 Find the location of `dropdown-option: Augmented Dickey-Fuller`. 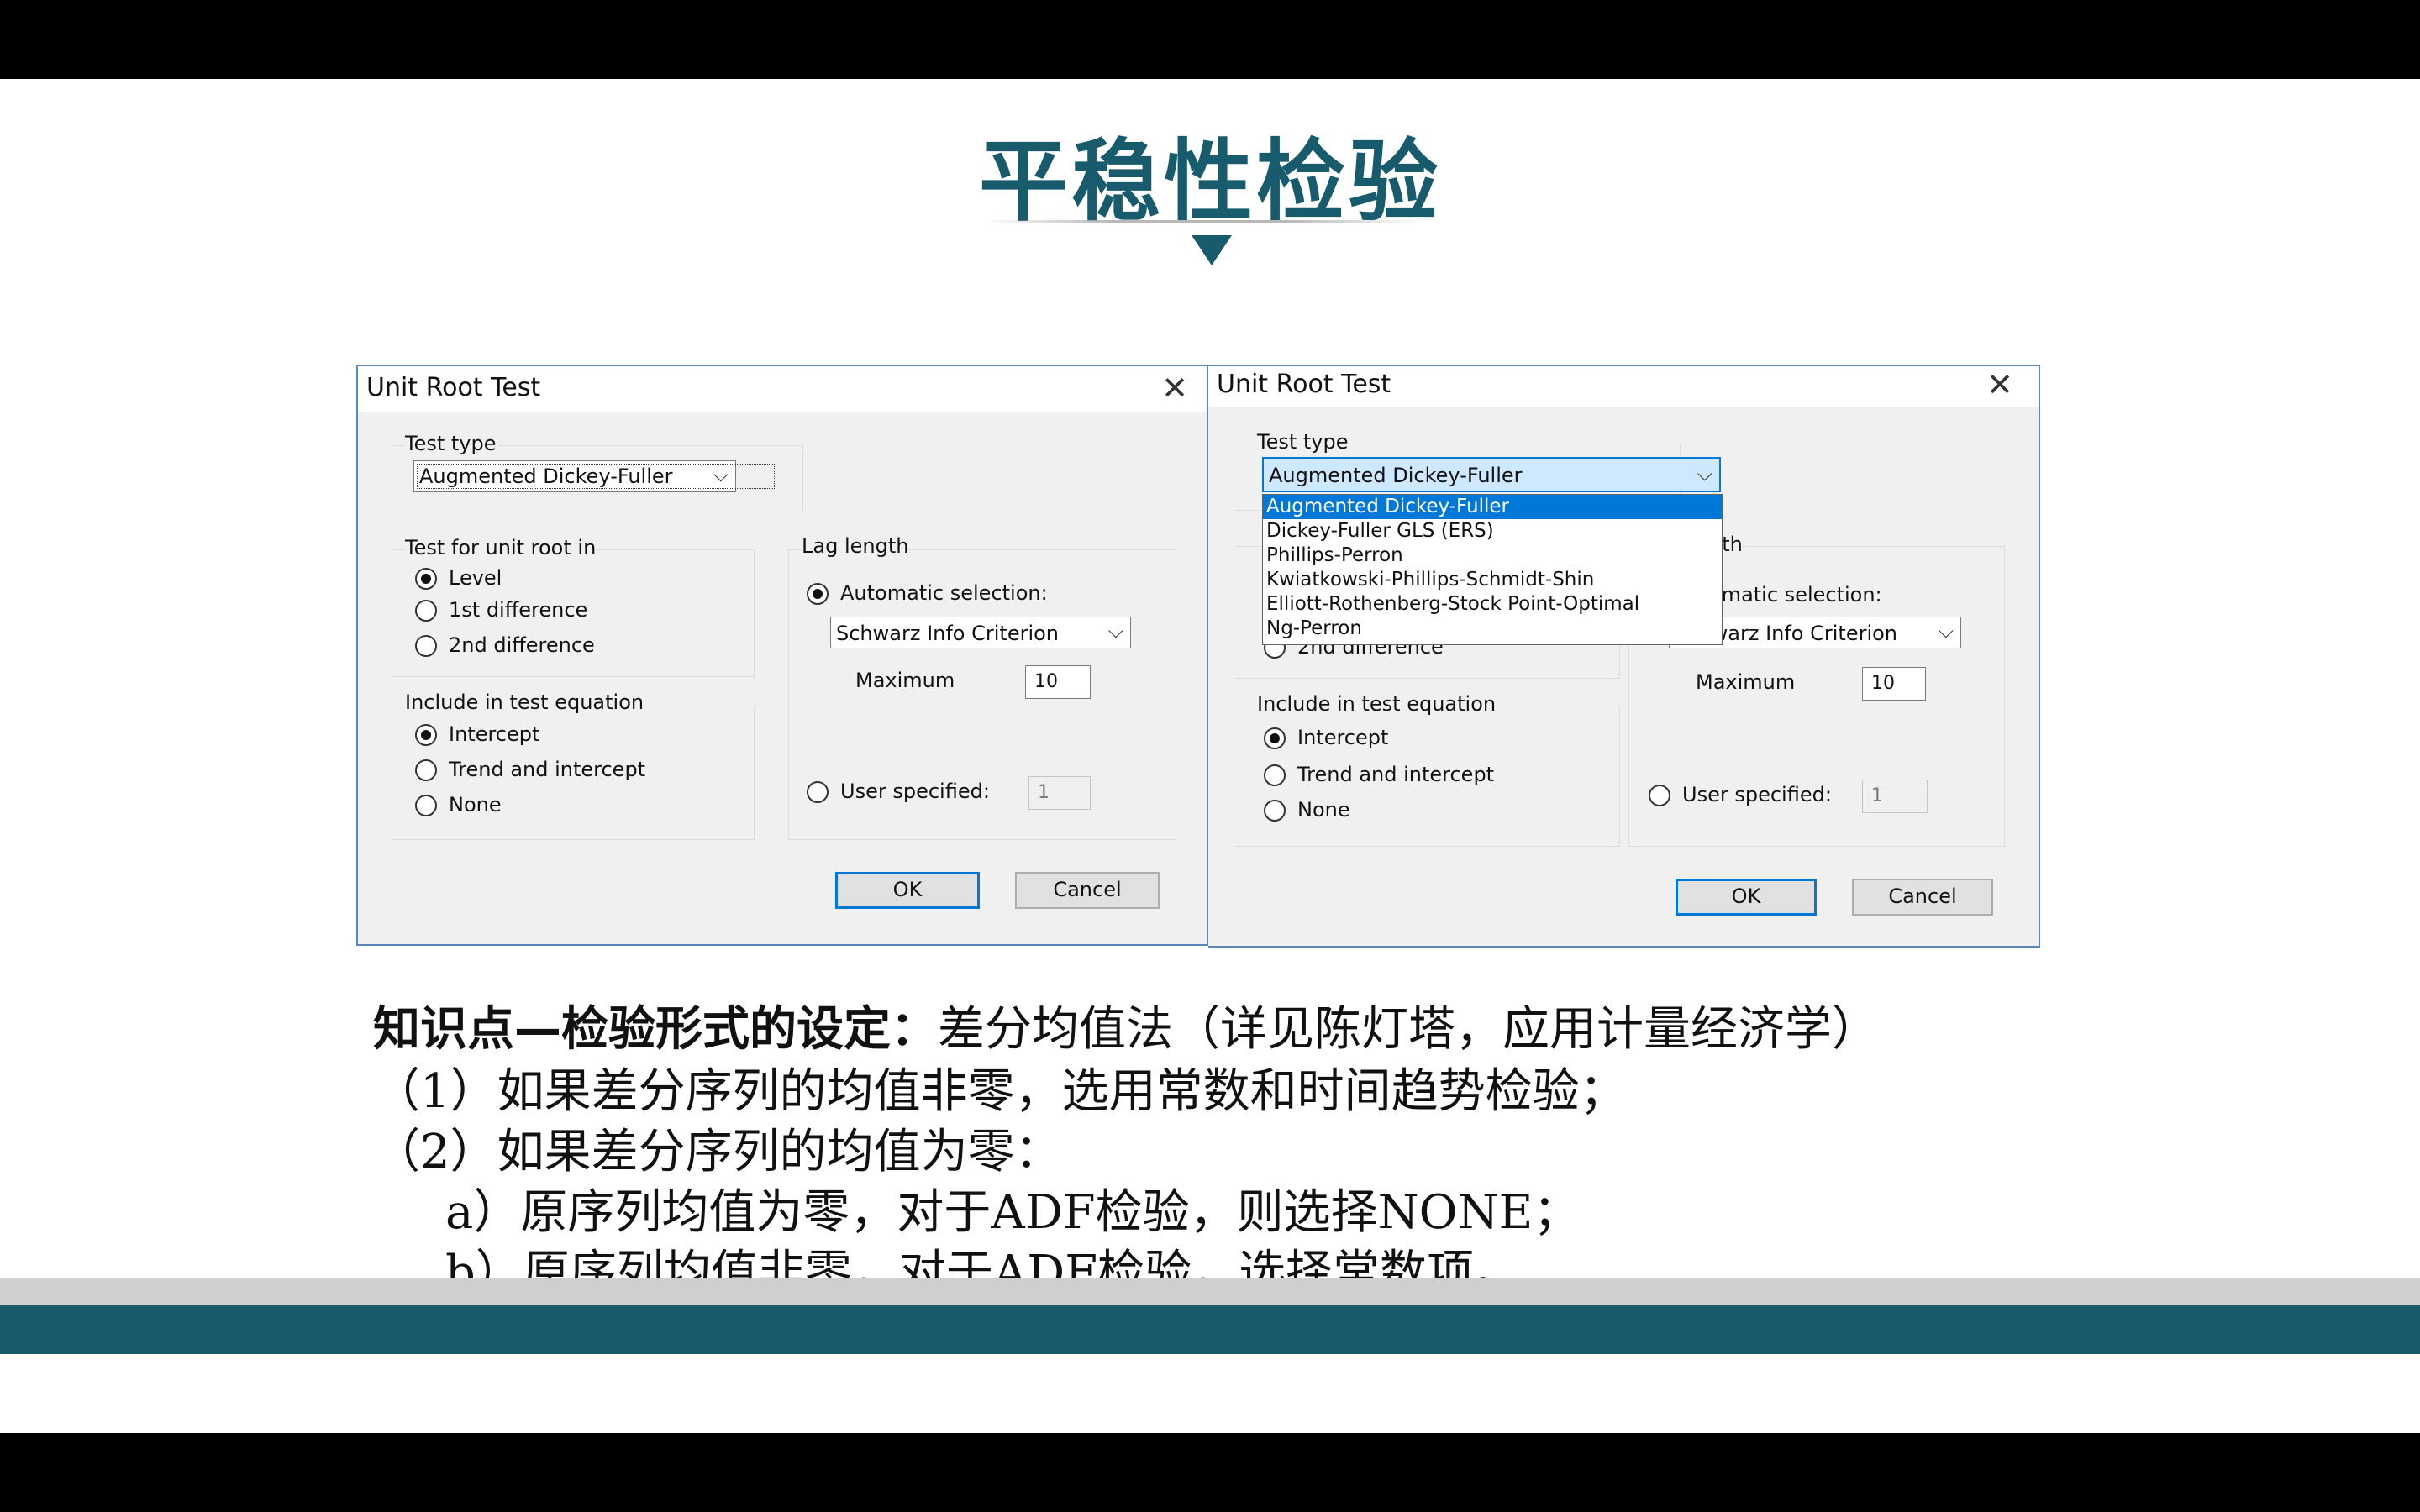

dropdown-option: Augmented Dickey-Fuller is located at coordinates (1493, 507).